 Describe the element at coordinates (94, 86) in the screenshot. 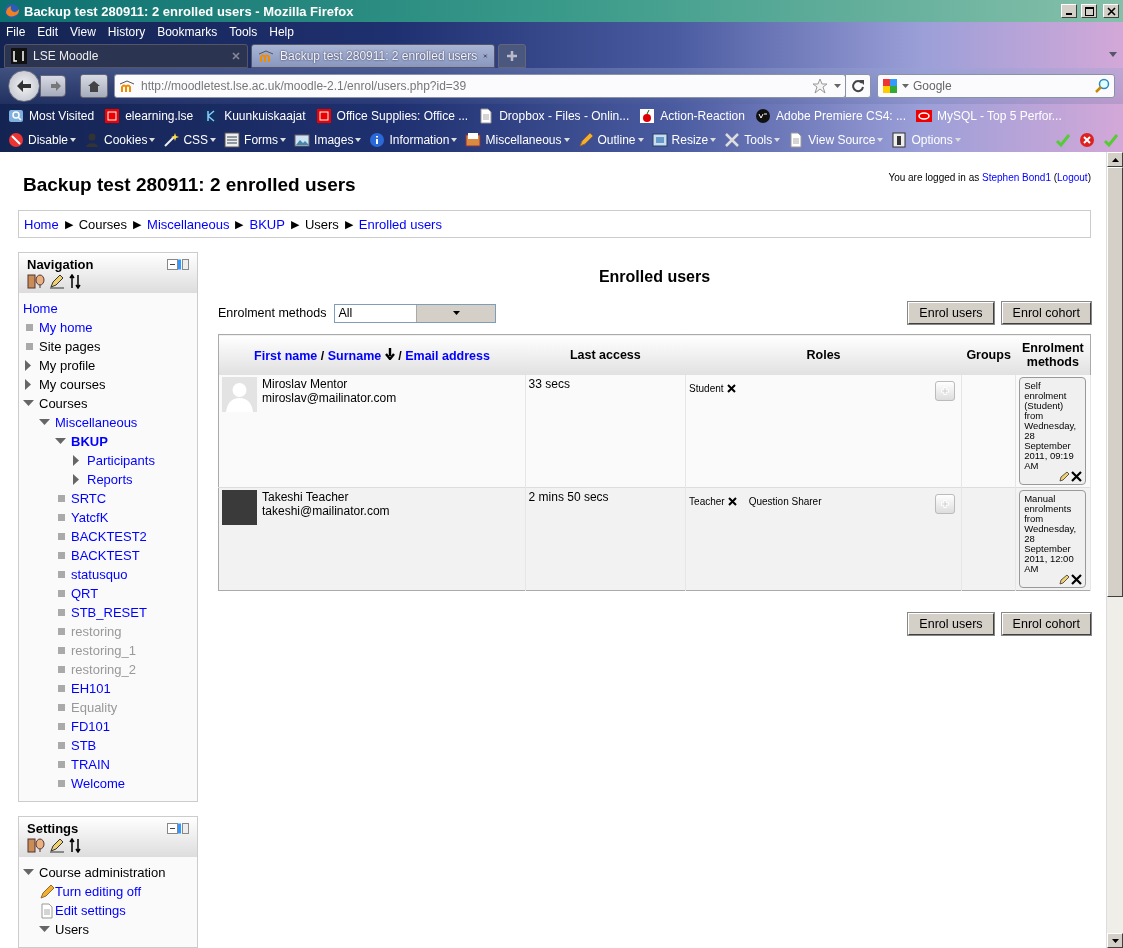

I see `home-button` at that location.